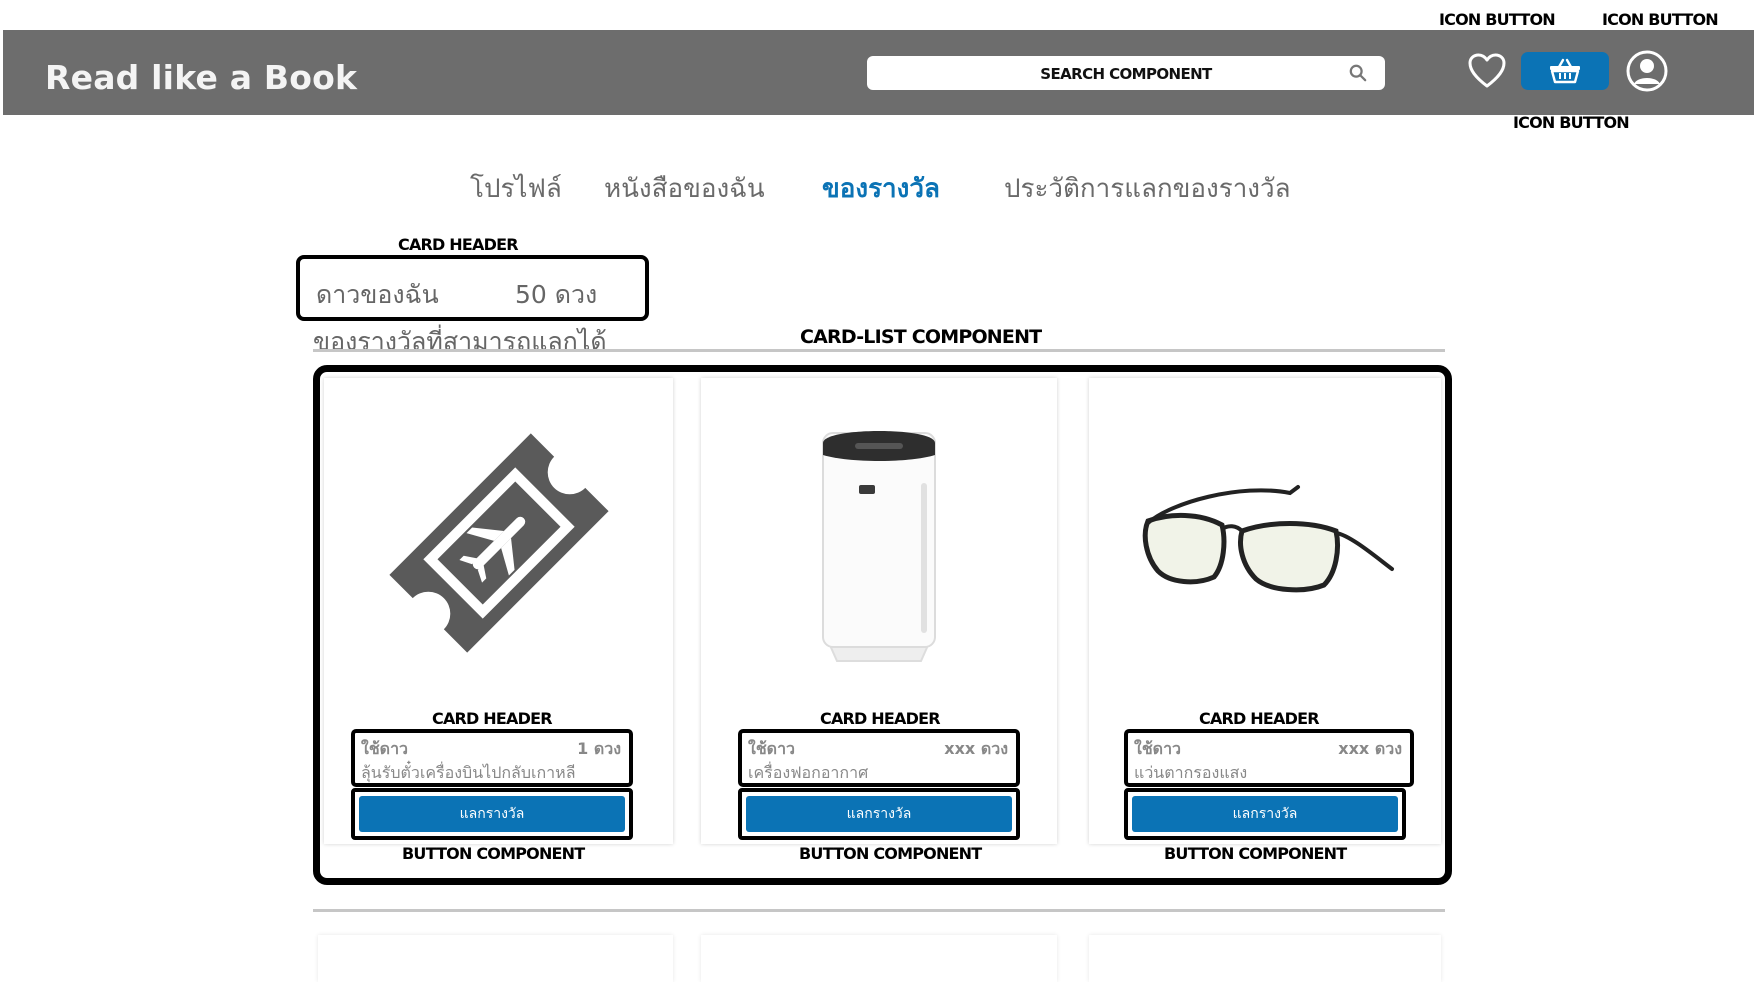 The image size is (1756, 982). What do you see at coordinates (1255, 853) in the screenshot?
I see `annotation-button-component-3: BUTTON COMPONENT` at bounding box center [1255, 853].